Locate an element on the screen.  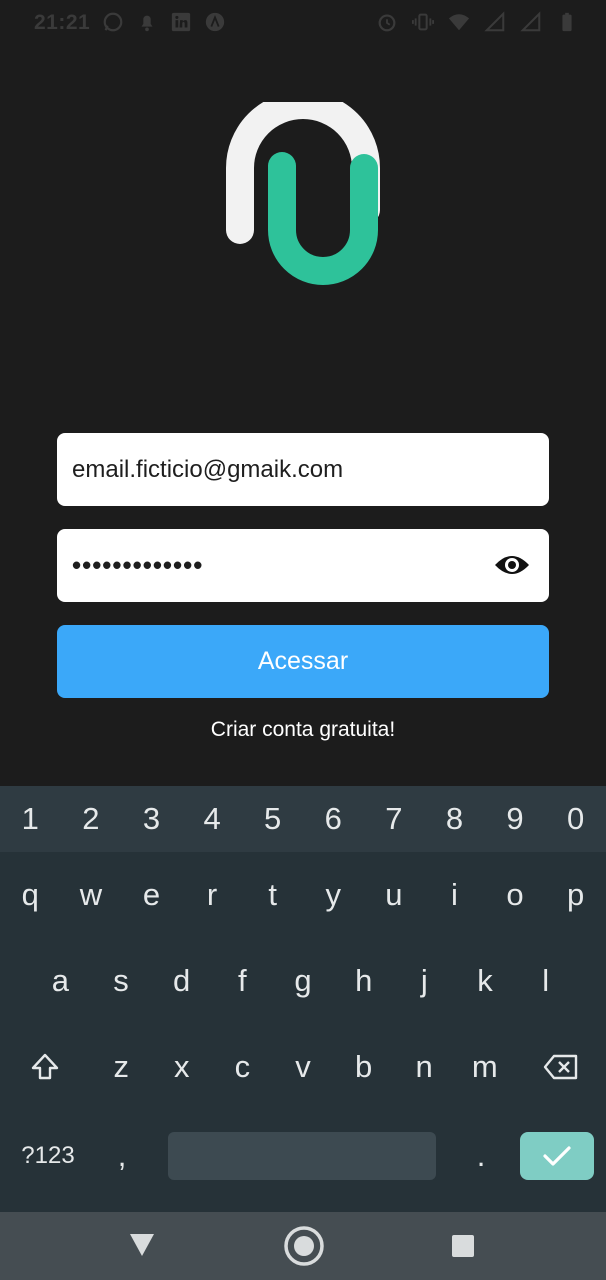
key-z: z is located at coordinates (121, 1067).